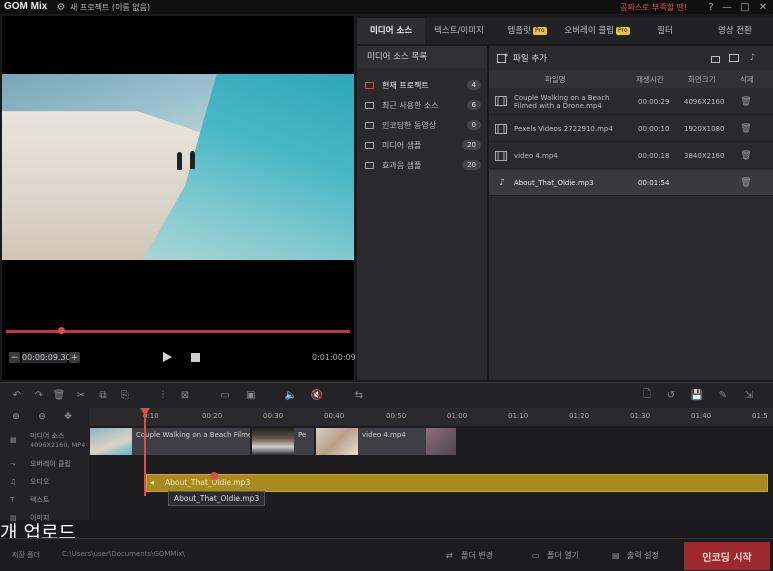  What do you see at coordinates (473, 105) in the screenshot?
I see `count-badge: 6` at bounding box center [473, 105].